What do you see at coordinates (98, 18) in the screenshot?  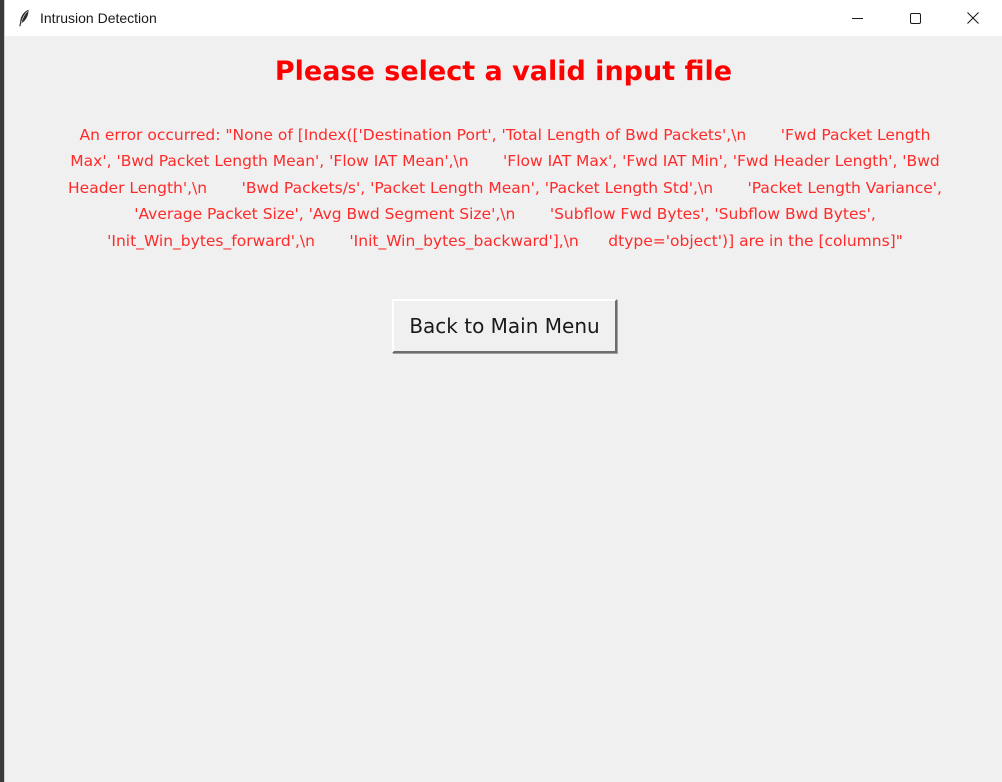 I see `window-title: Intrusion Detection` at bounding box center [98, 18].